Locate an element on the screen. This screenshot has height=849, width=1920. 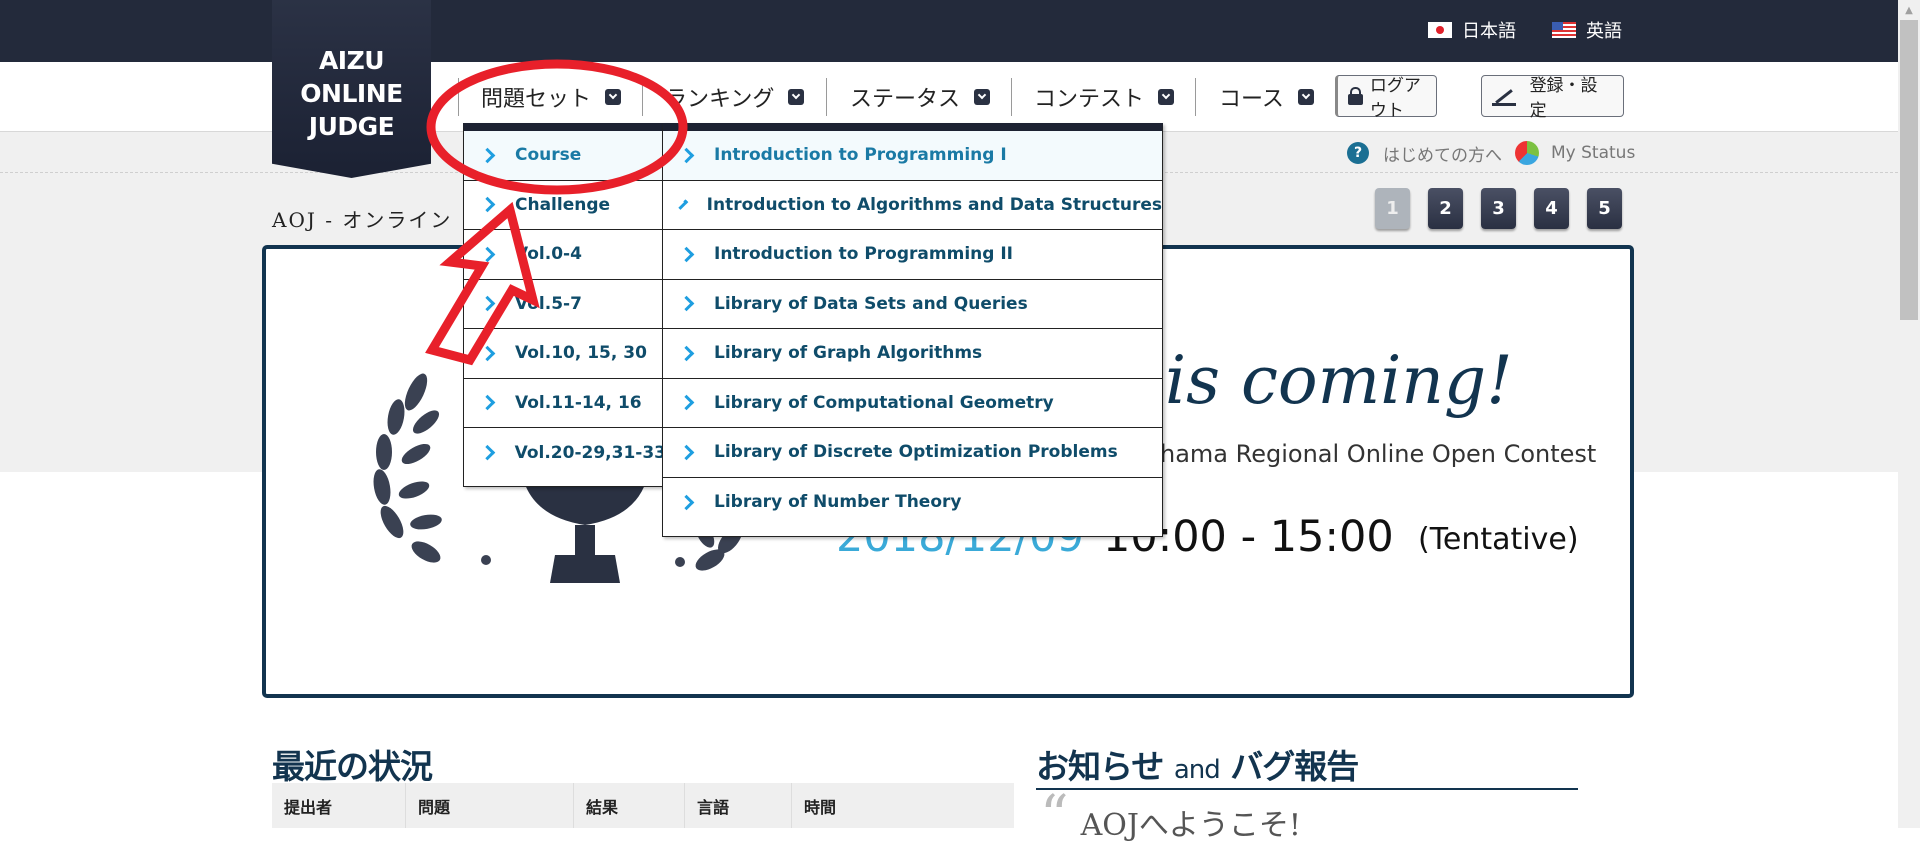
nav-status: ステータス is located at coordinates (920, 96).